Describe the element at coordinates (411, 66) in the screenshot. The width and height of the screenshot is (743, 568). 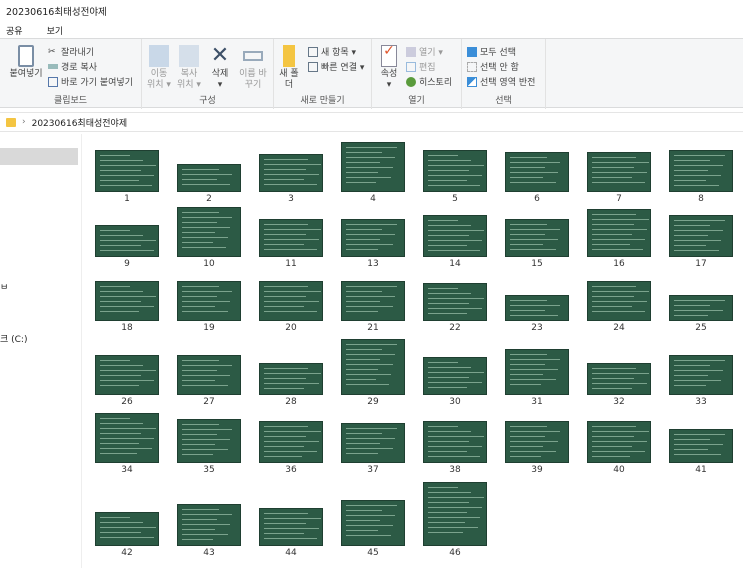
I see `edit-icon` at that location.